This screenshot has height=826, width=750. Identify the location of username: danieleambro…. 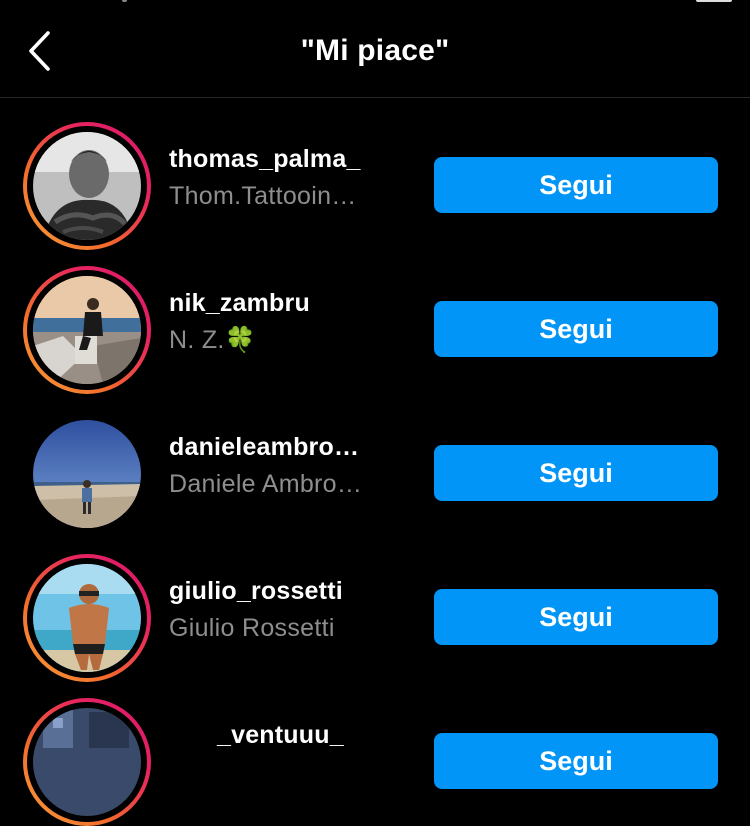
(294, 447).